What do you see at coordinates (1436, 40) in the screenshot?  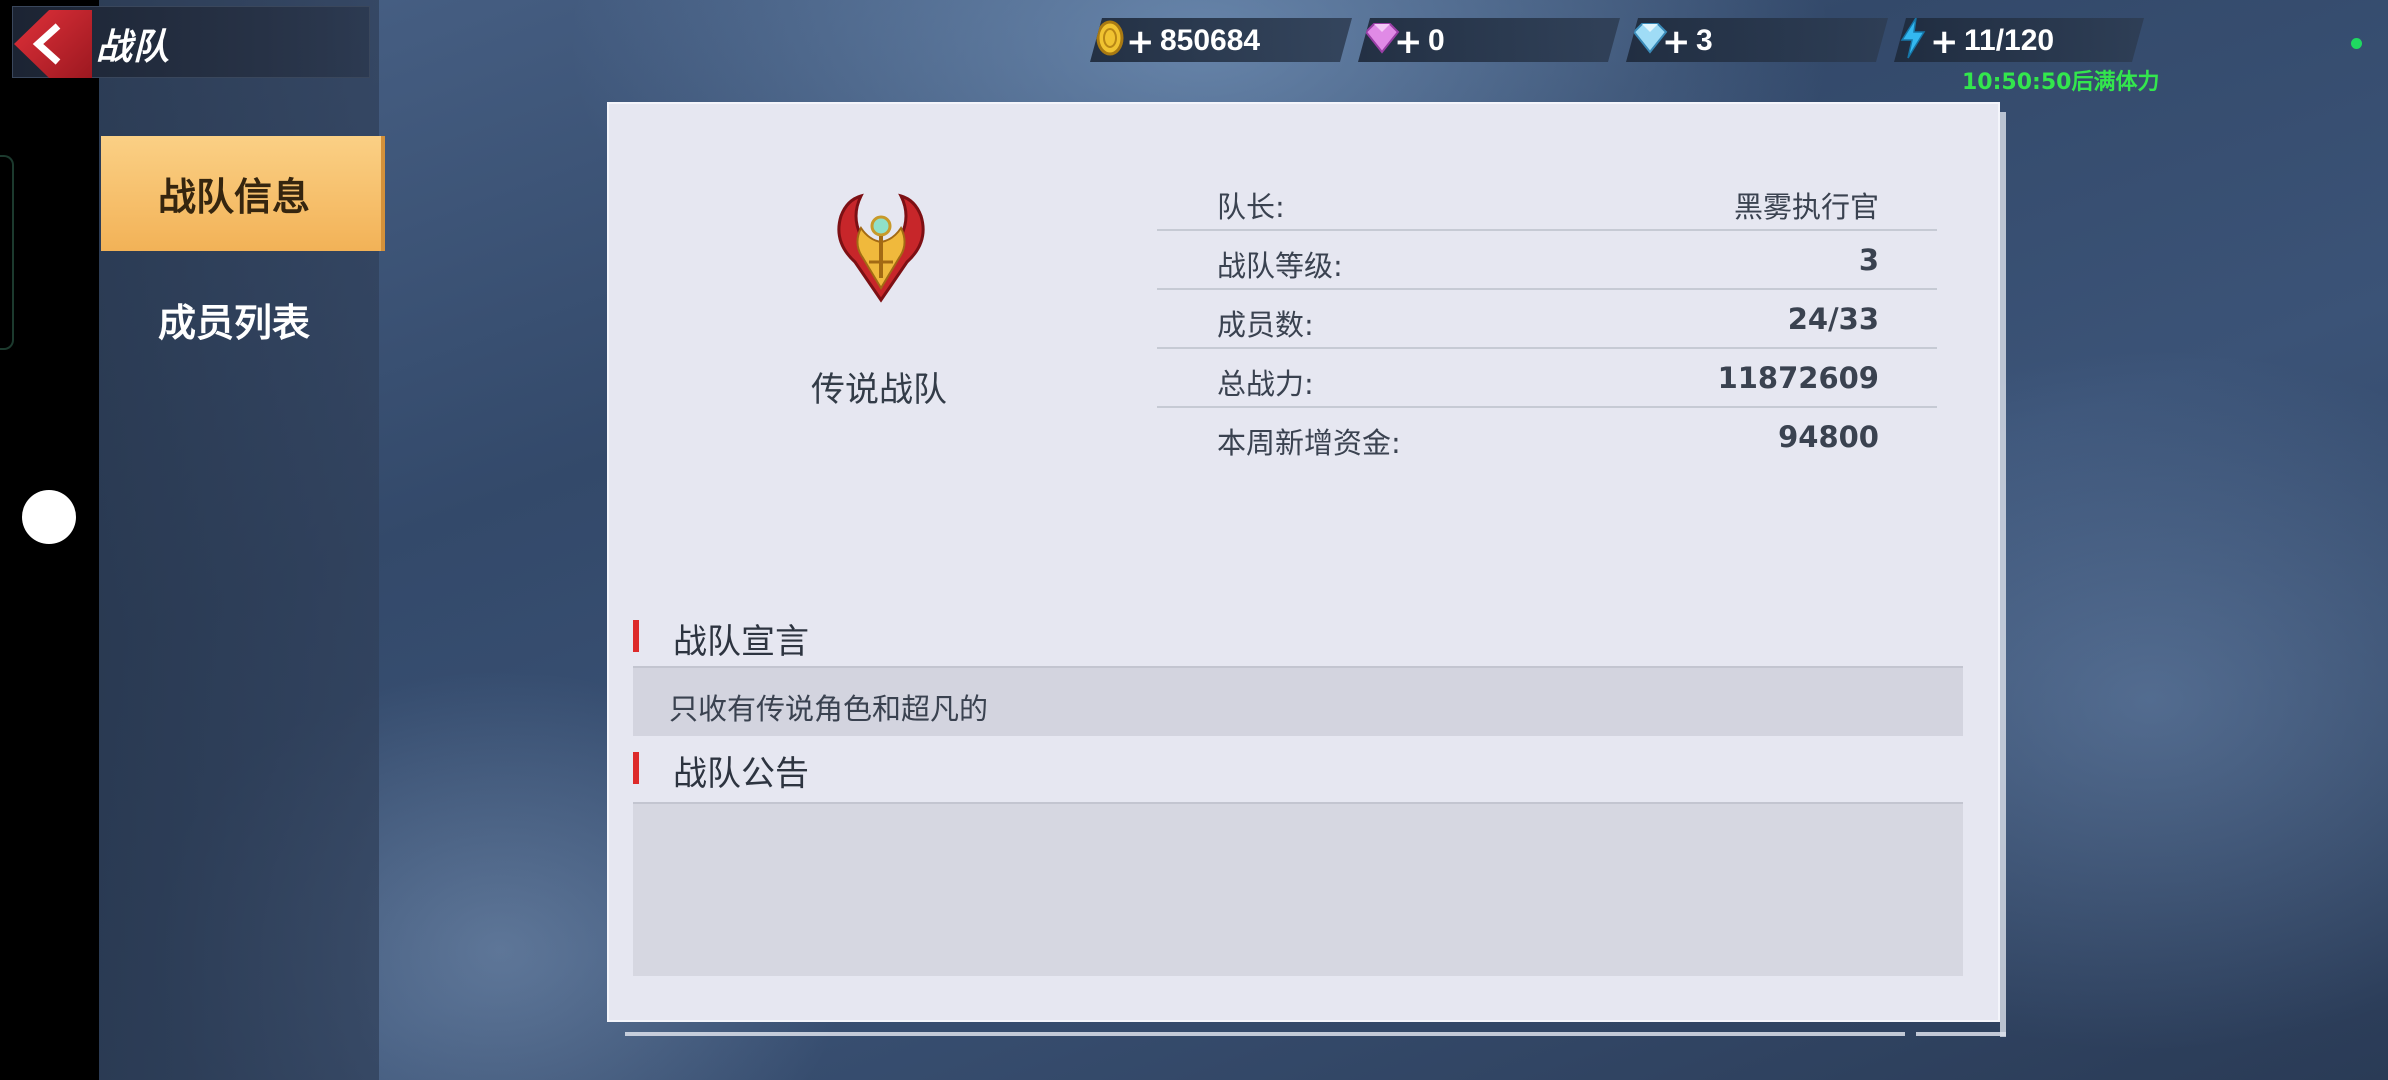 I see `pink-gem-value: 0` at bounding box center [1436, 40].